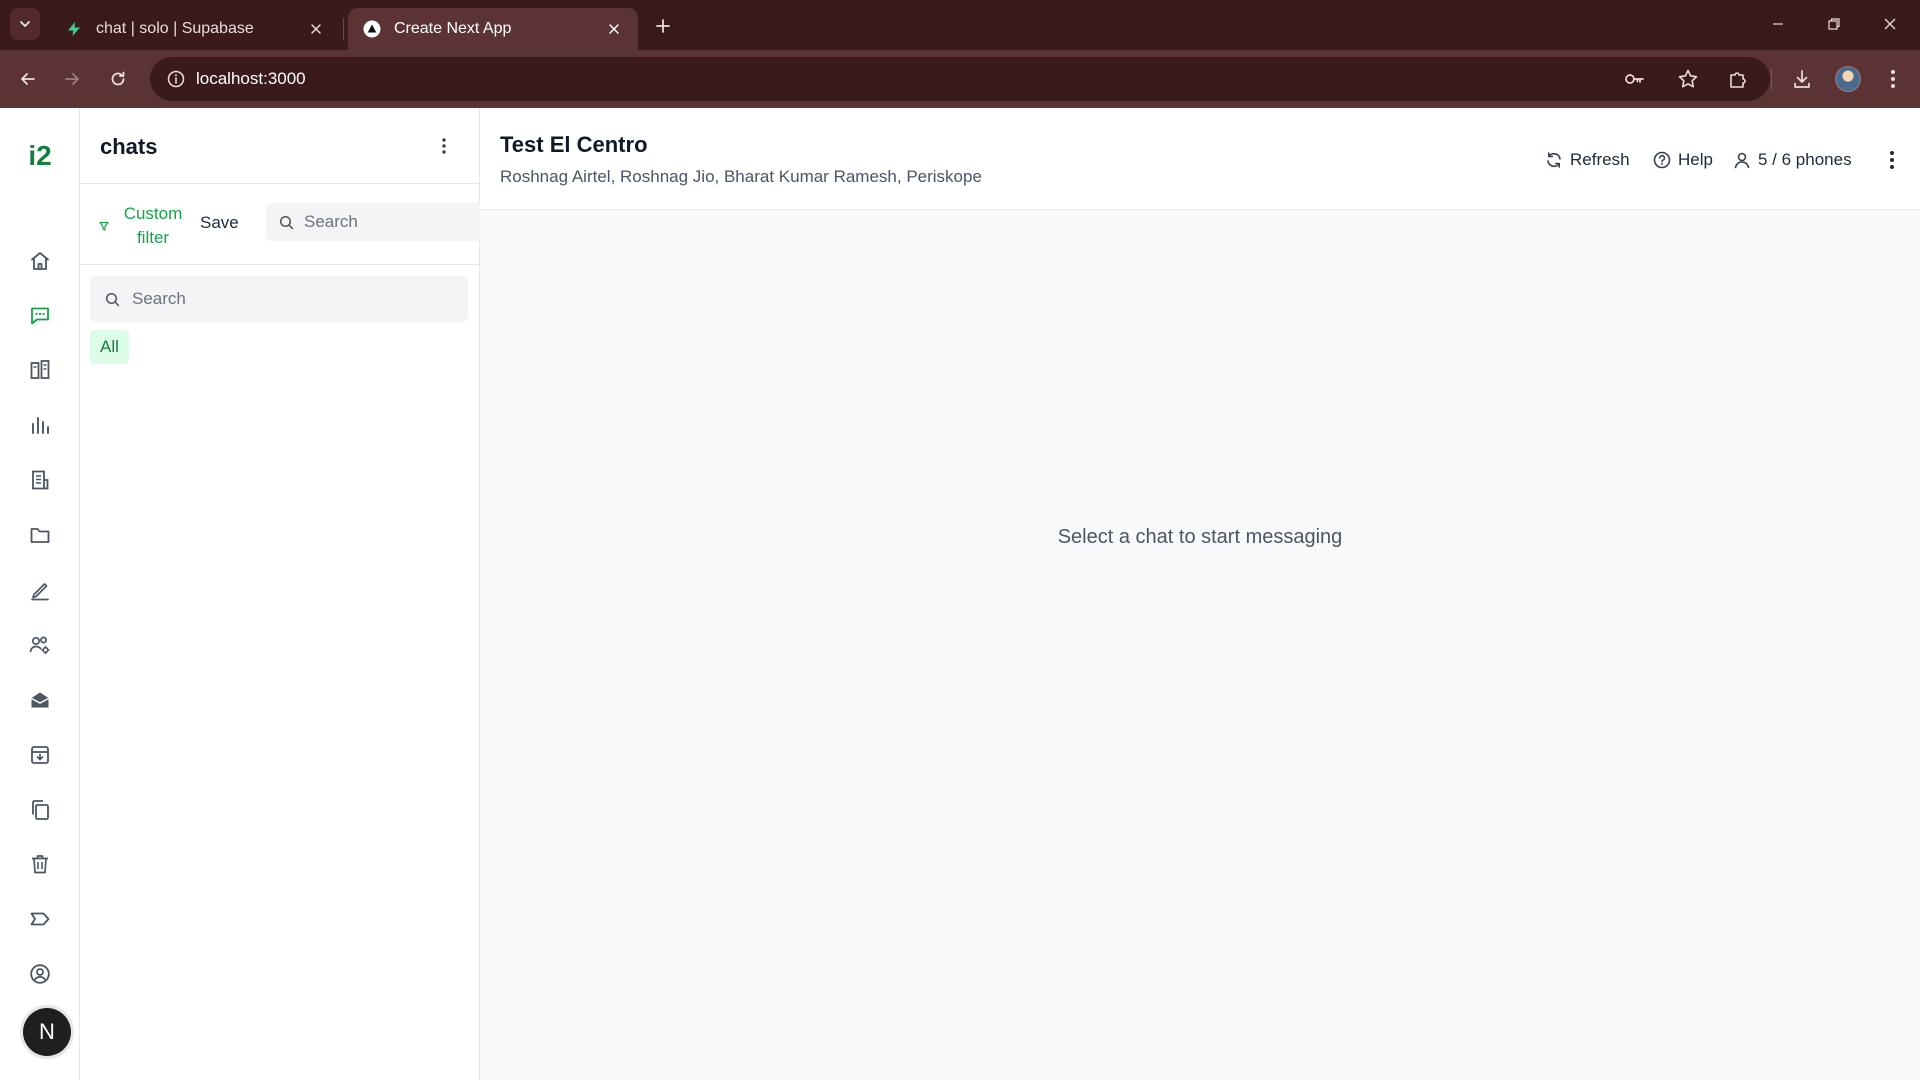 The height and width of the screenshot is (1080, 1920). I want to click on filter-chip-all: All, so click(109, 347).